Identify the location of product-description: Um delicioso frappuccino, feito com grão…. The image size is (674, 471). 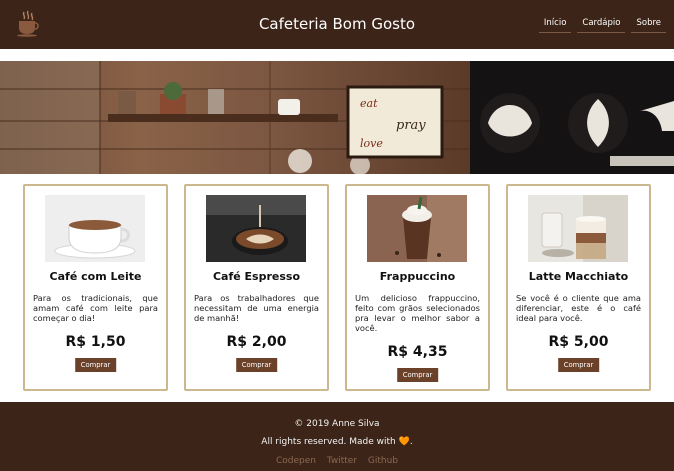
(417, 313).